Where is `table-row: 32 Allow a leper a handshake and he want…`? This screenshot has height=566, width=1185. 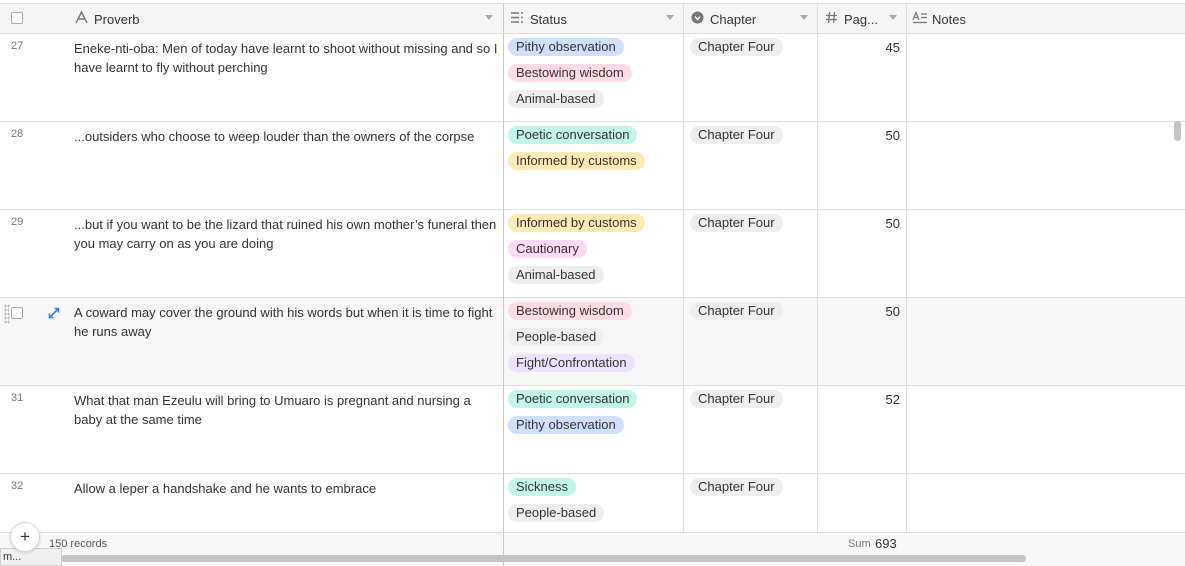 table-row: 32 Allow a leper a handshake and he want… is located at coordinates (592, 503).